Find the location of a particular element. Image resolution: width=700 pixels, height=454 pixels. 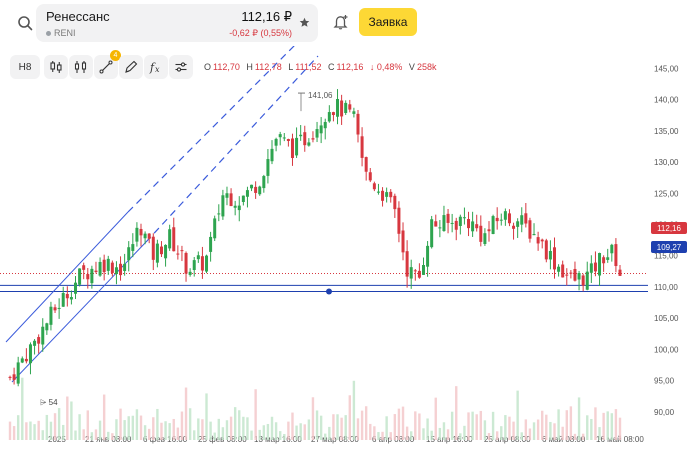

favorite-button is located at coordinates (304, 22).